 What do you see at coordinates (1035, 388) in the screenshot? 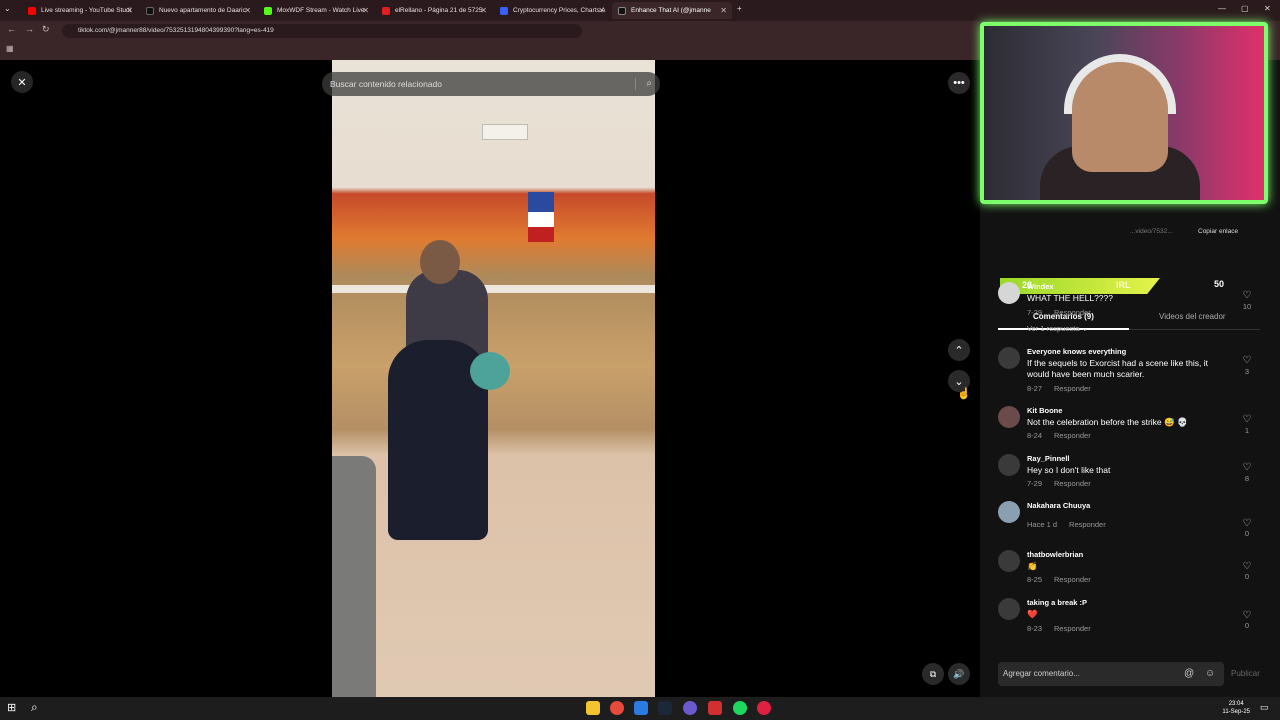
I see `comment-date: 8-27` at bounding box center [1035, 388].